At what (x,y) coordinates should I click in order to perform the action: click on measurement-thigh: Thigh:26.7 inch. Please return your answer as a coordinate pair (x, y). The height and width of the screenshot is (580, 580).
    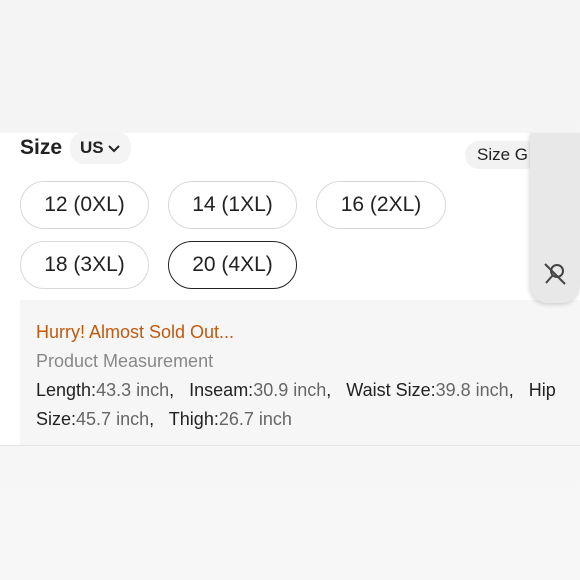
    Looking at the image, I should click on (230, 419).